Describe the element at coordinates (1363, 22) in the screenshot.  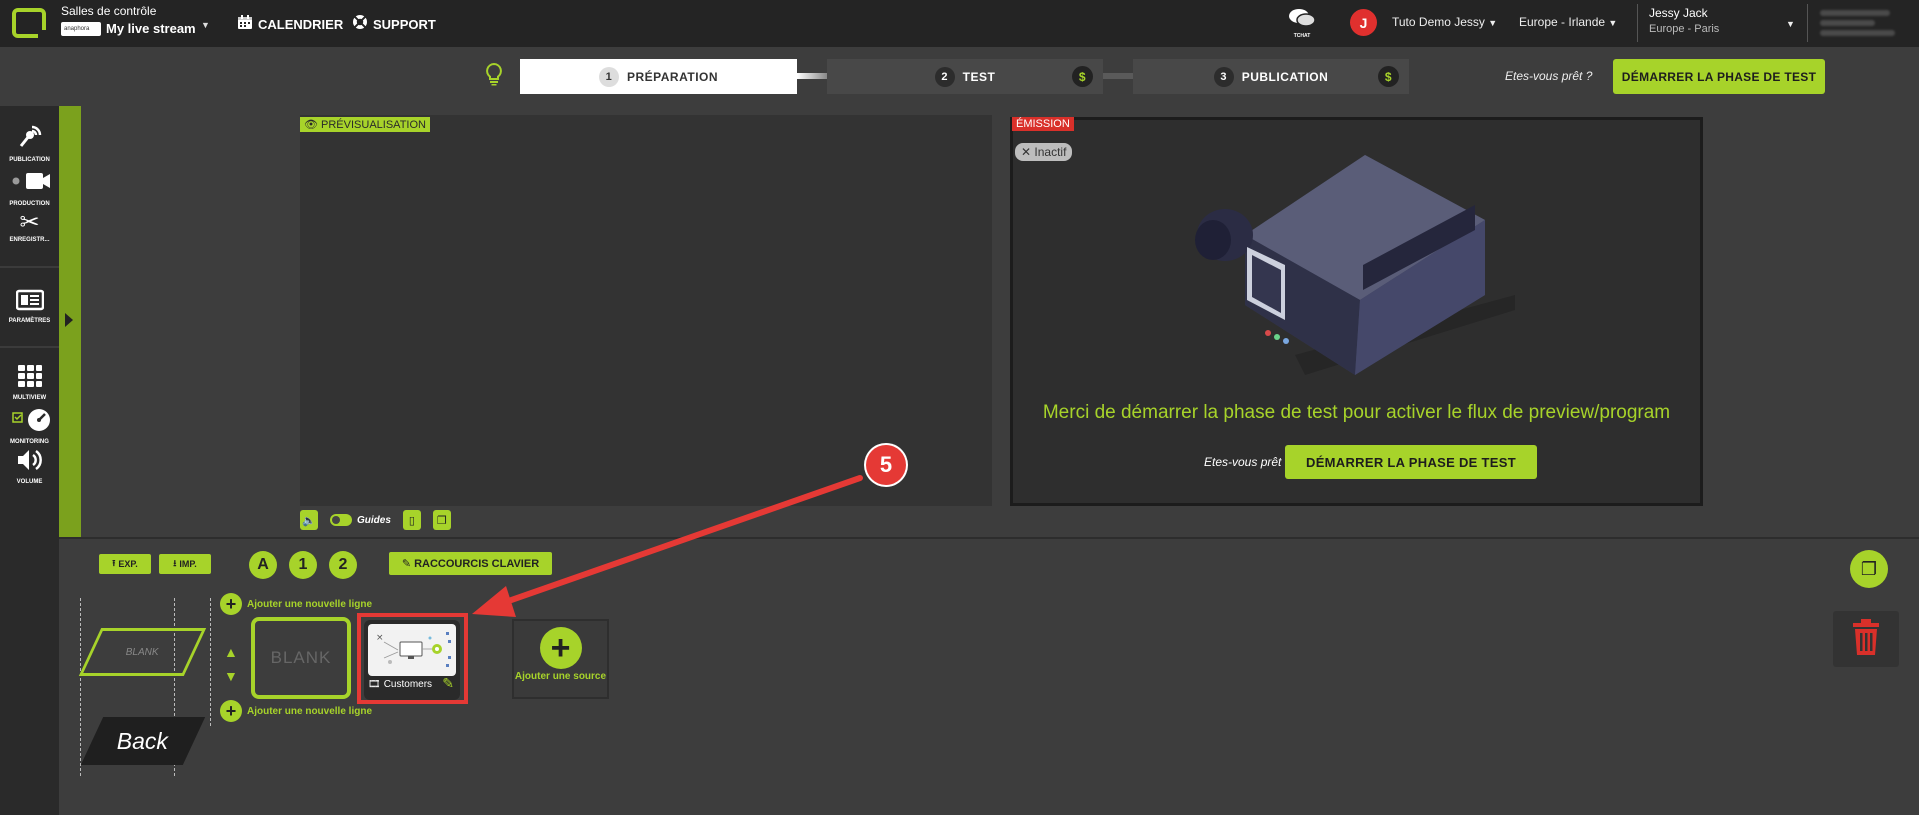
I see `account-avatar: J` at that location.